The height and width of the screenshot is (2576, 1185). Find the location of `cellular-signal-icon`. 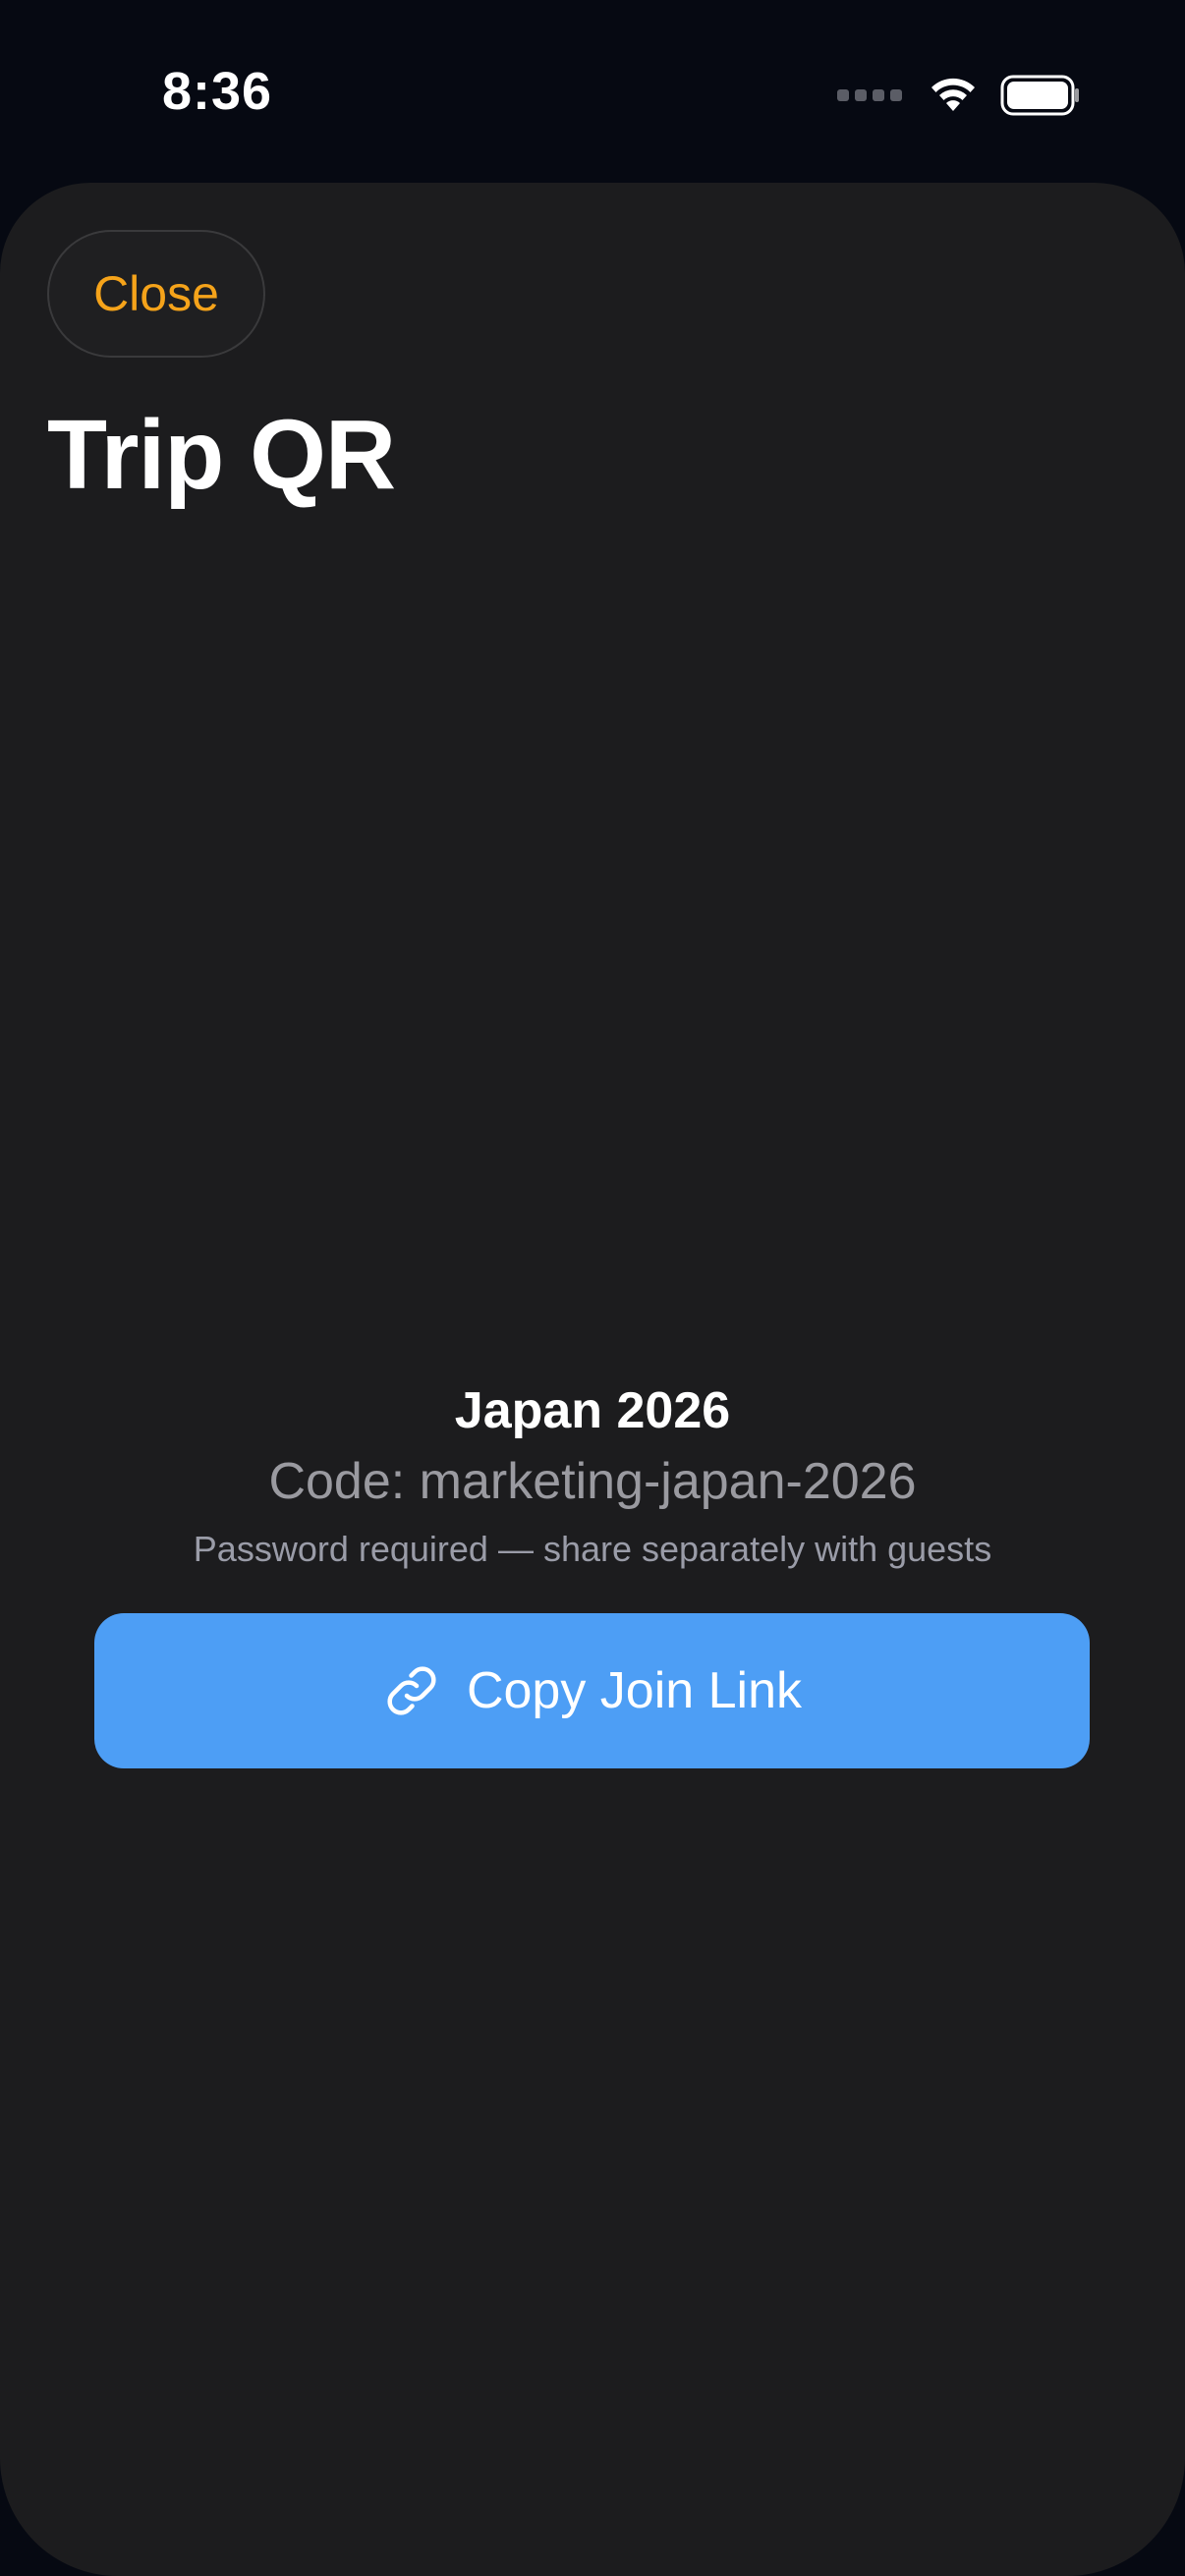

cellular-signal-icon is located at coordinates (870, 95).